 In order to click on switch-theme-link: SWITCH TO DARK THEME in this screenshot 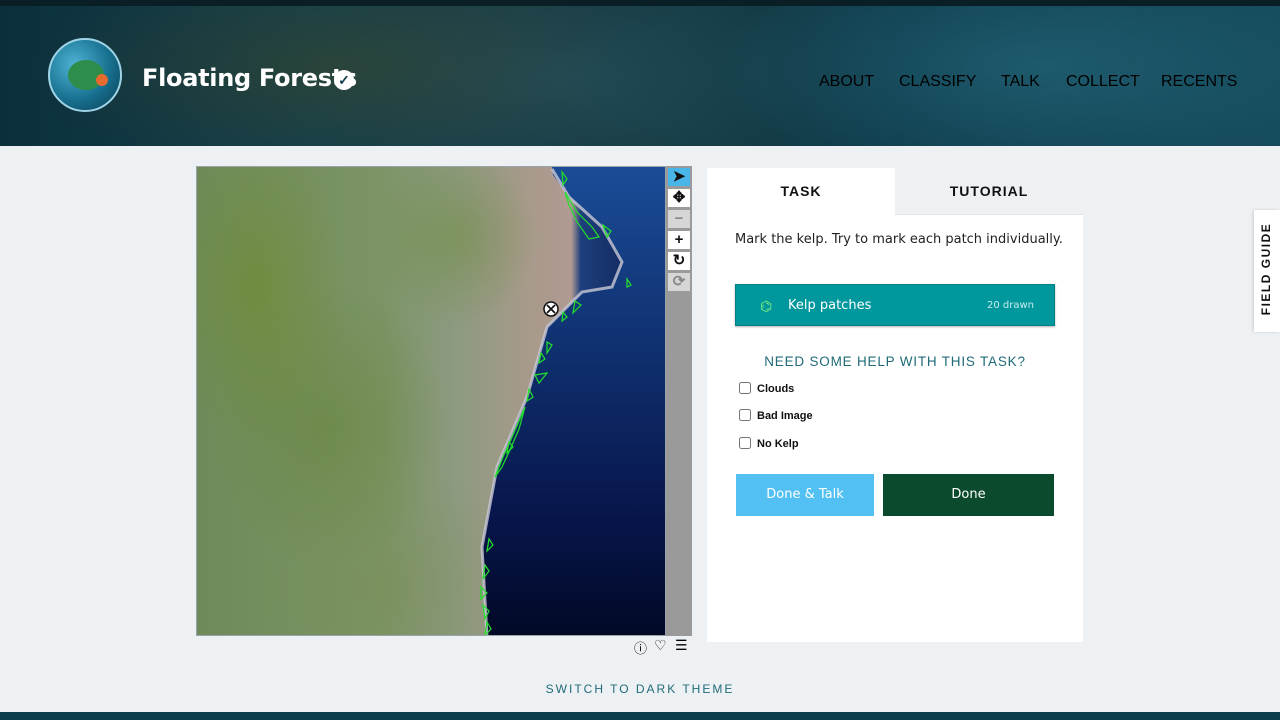, I will do `click(640, 689)`.